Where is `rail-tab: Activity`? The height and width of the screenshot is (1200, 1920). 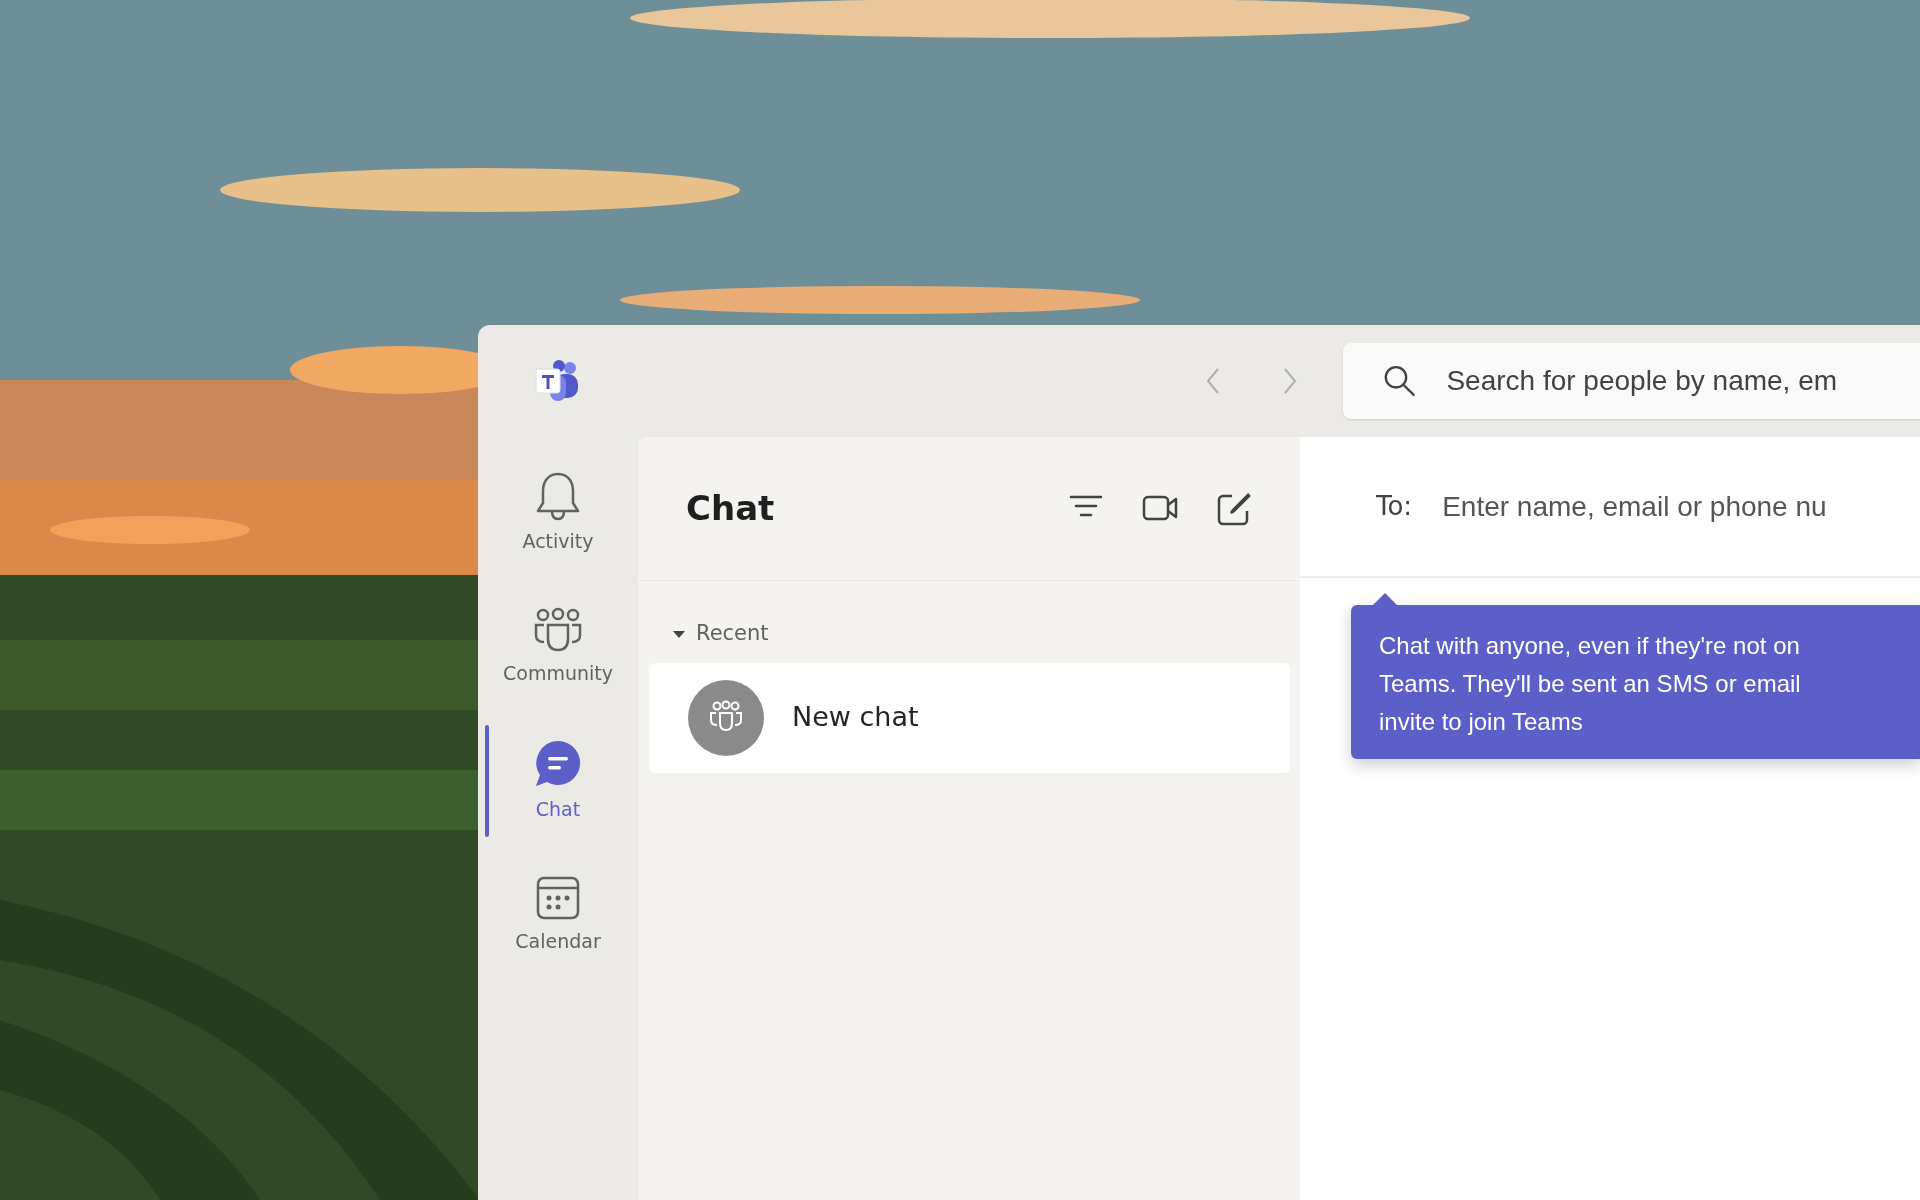 rail-tab: Activity is located at coordinates (558, 513).